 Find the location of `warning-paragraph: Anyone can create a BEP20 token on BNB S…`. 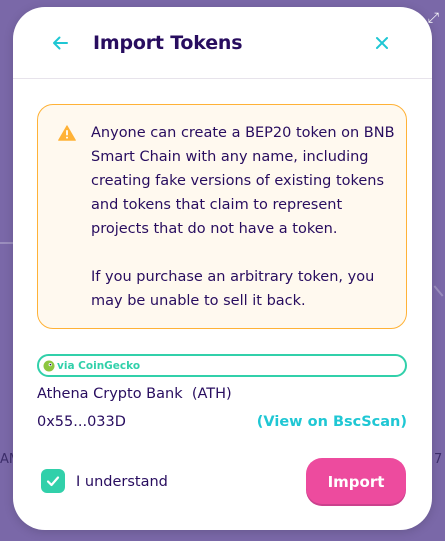

warning-paragraph: Anyone can create a BEP20 token on BNB S… is located at coordinates (243, 181).